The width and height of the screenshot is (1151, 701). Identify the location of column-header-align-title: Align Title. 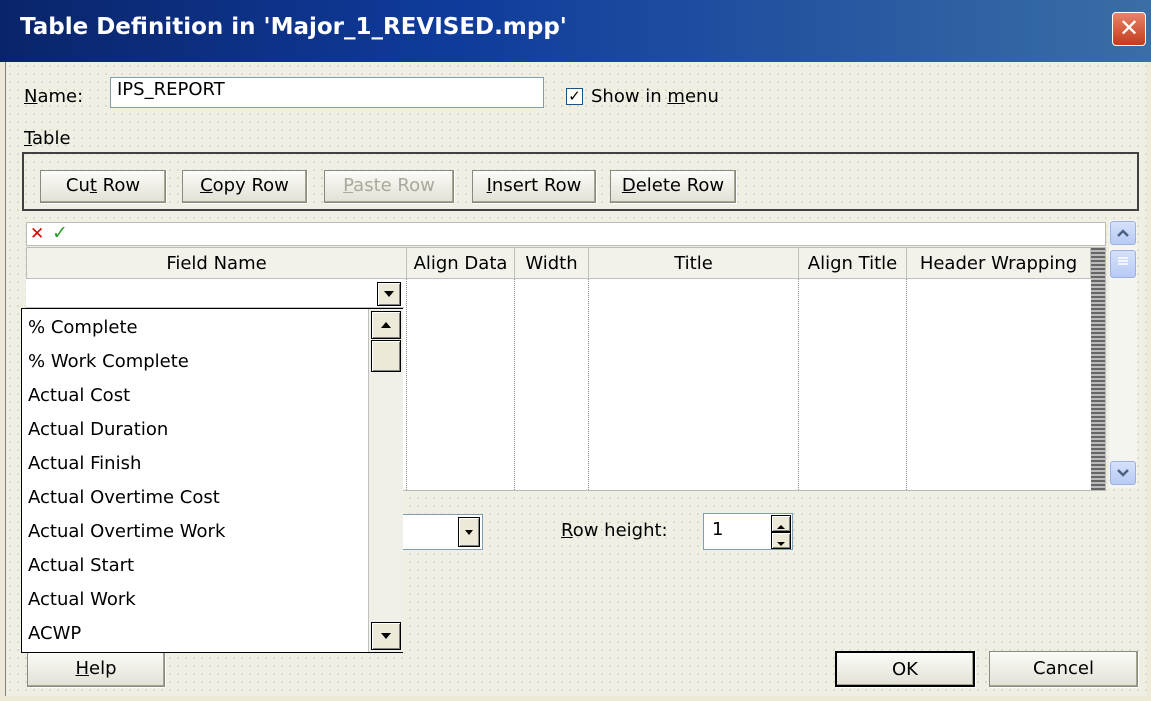
(853, 263).